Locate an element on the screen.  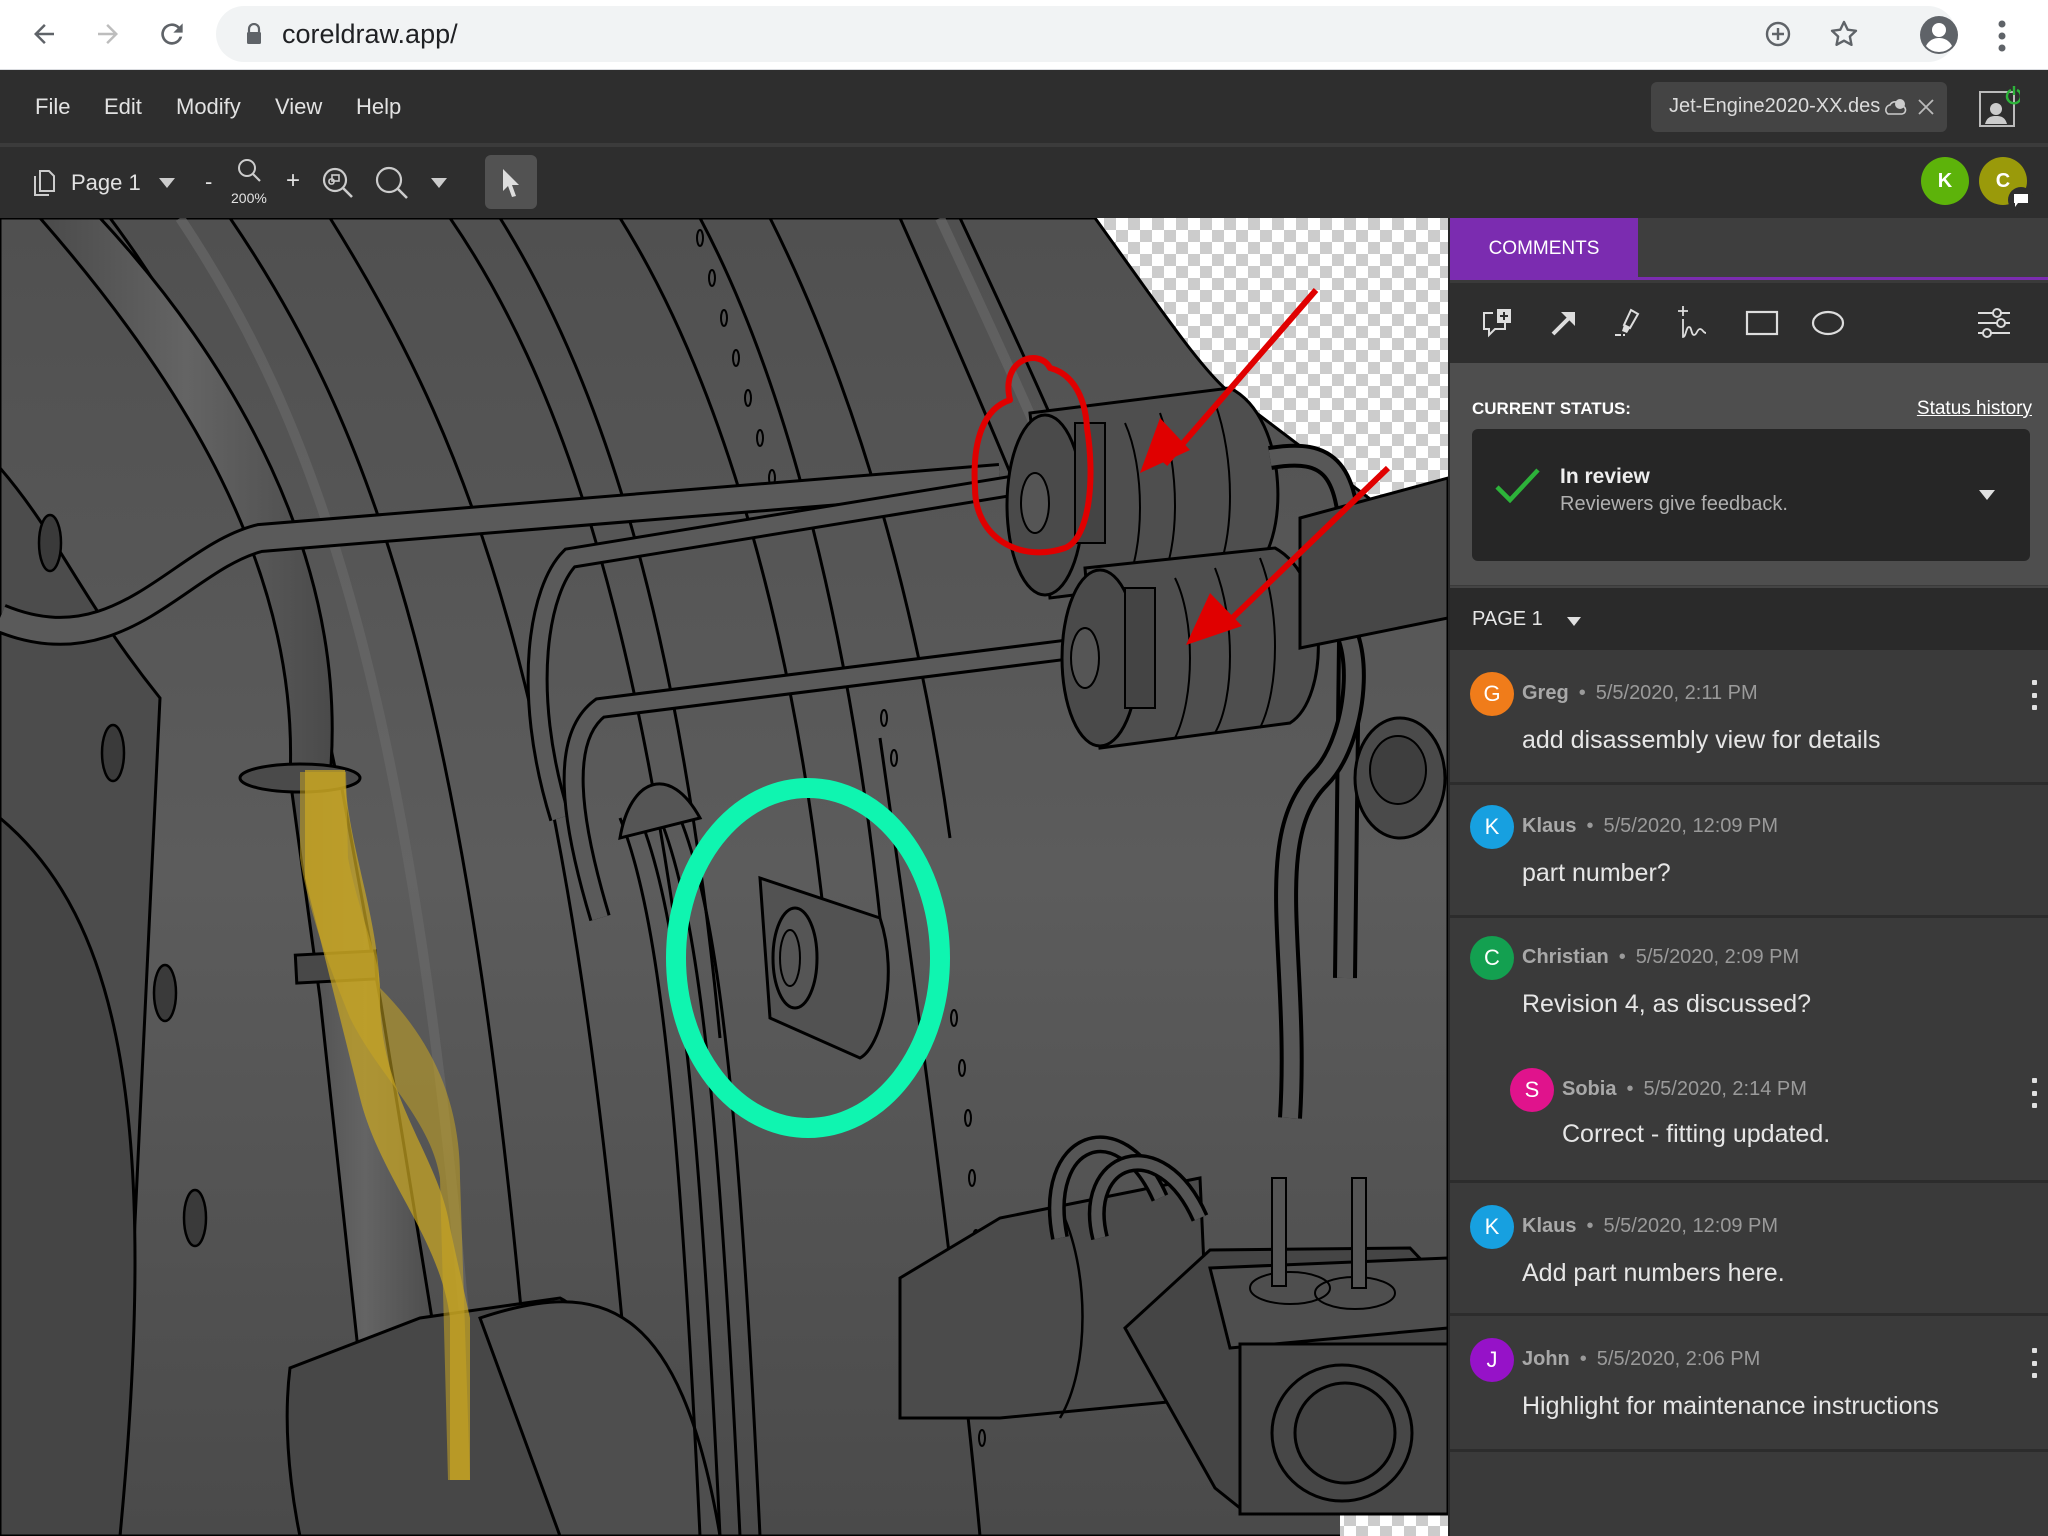
comment-author: Christian is located at coordinates (1565, 957).